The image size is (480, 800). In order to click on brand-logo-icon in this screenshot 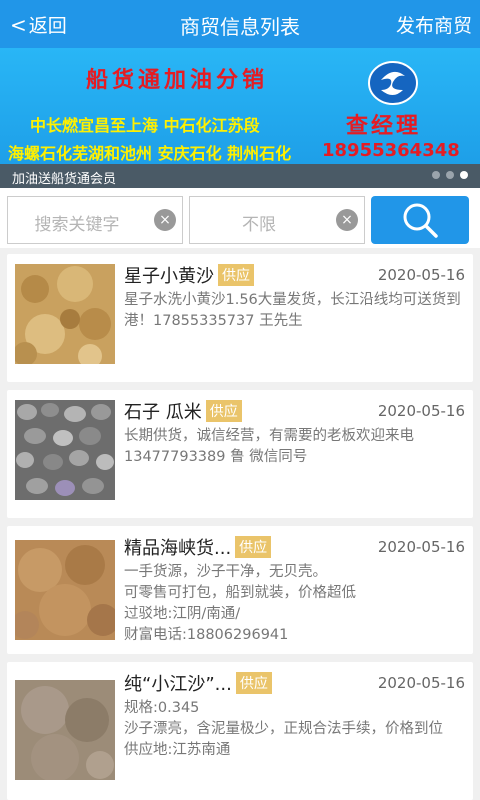, I will do `click(393, 83)`.